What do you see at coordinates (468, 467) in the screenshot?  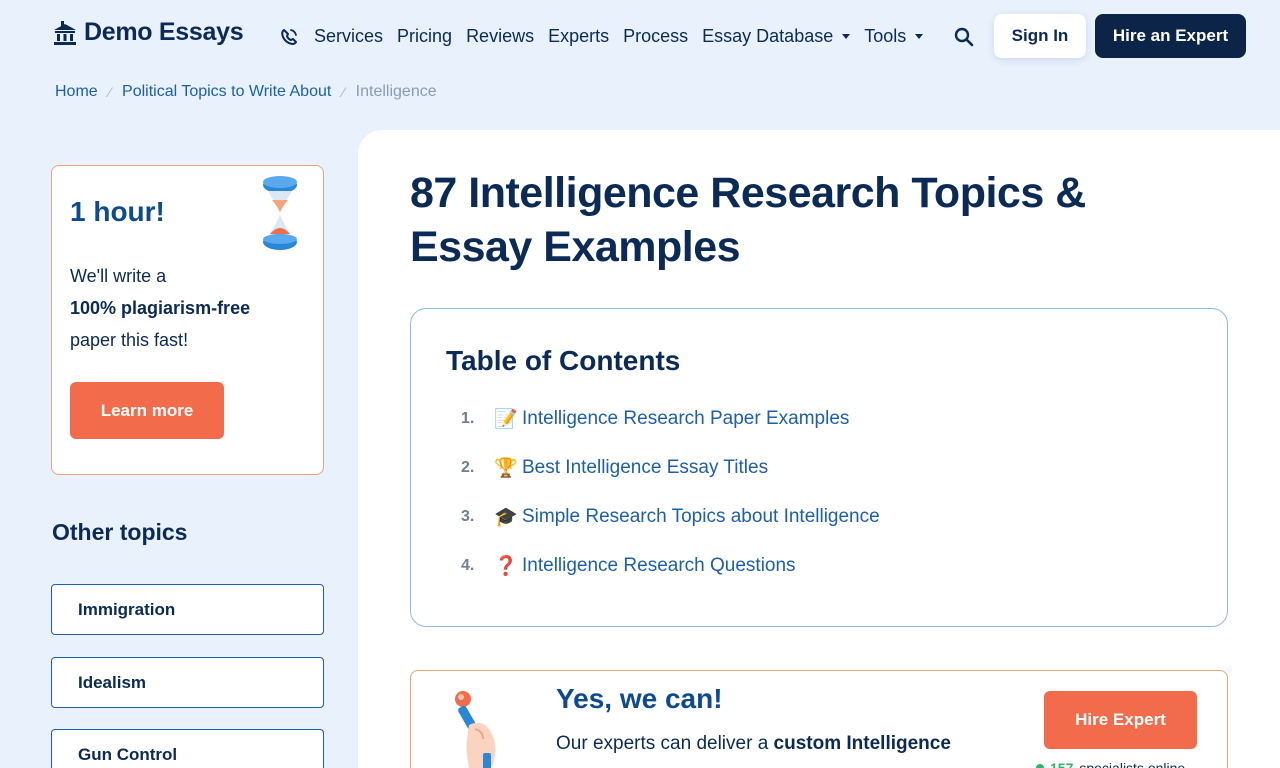 I see `toc-number: 2.` at bounding box center [468, 467].